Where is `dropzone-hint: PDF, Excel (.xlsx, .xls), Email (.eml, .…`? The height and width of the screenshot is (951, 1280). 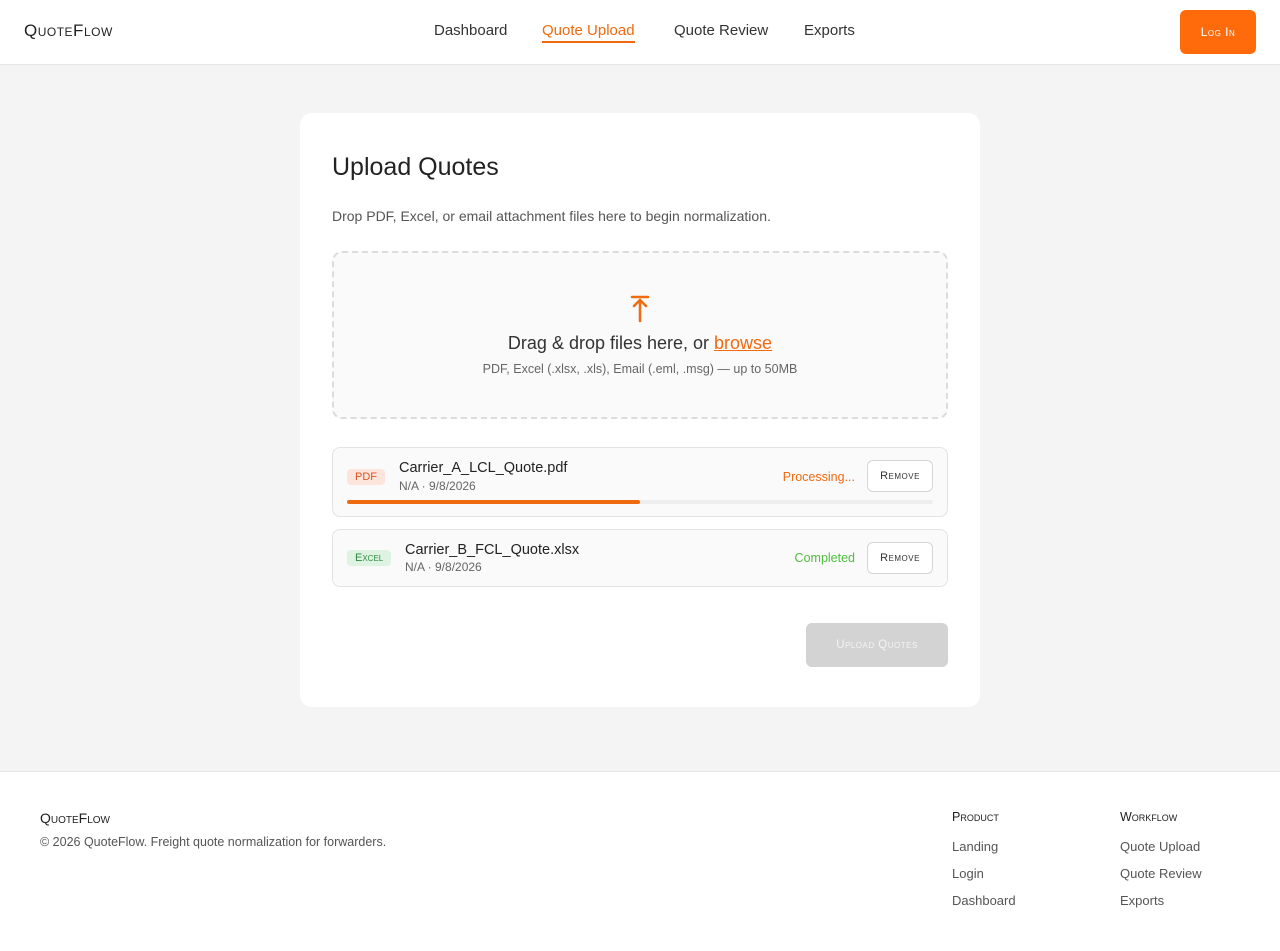 dropzone-hint: PDF, Excel (.xlsx, .xls), Email (.eml, .… is located at coordinates (640, 369).